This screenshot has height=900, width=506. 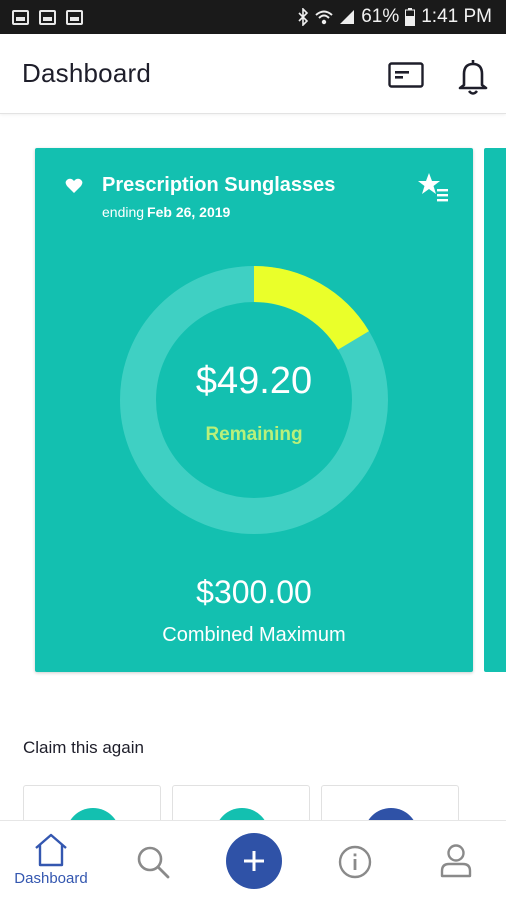 I want to click on system-status: 61% 1:41 PM, so click(x=394, y=17).